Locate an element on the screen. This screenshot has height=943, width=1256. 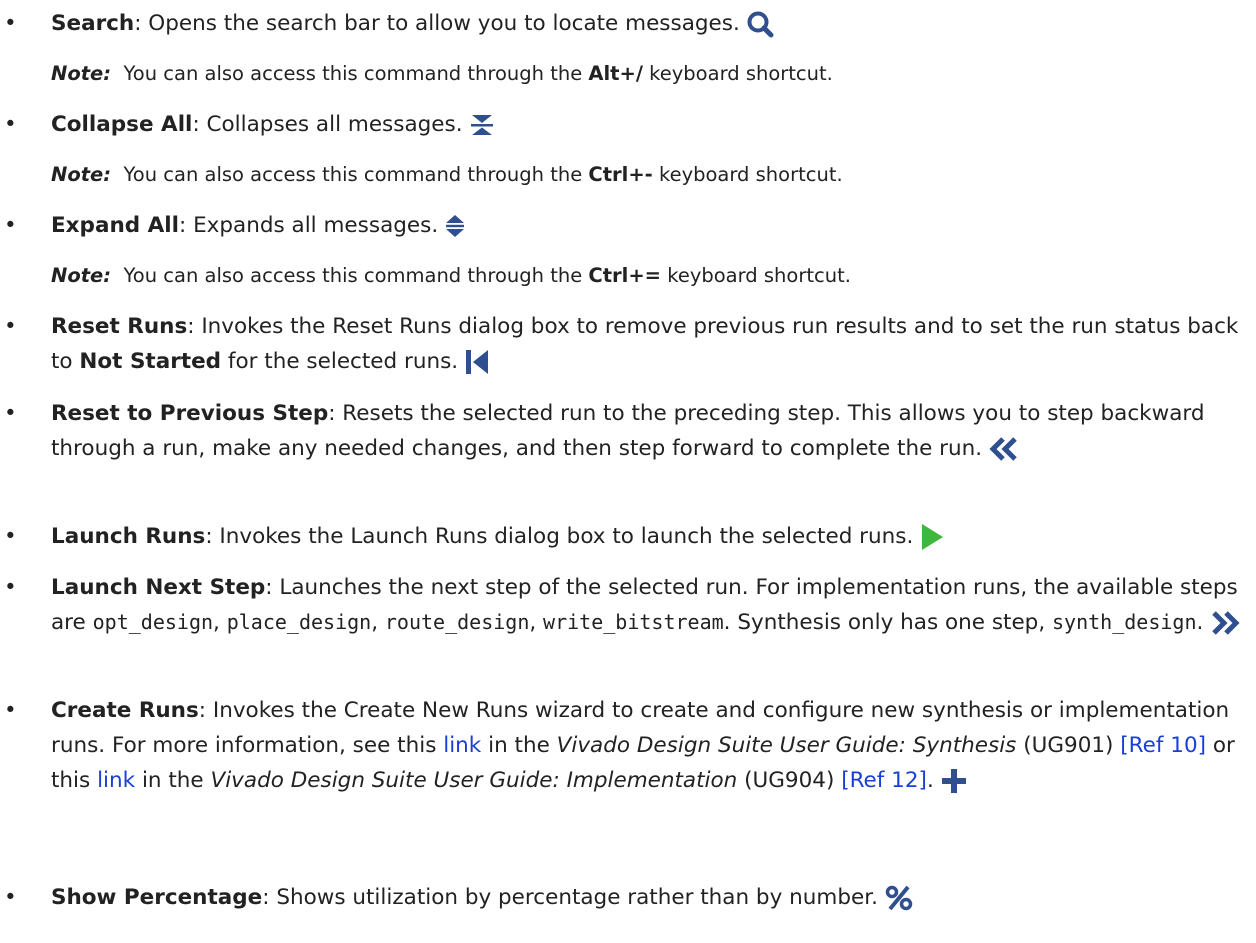
ref-10-link: [Ref 10] is located at coordinates (1163, 745).